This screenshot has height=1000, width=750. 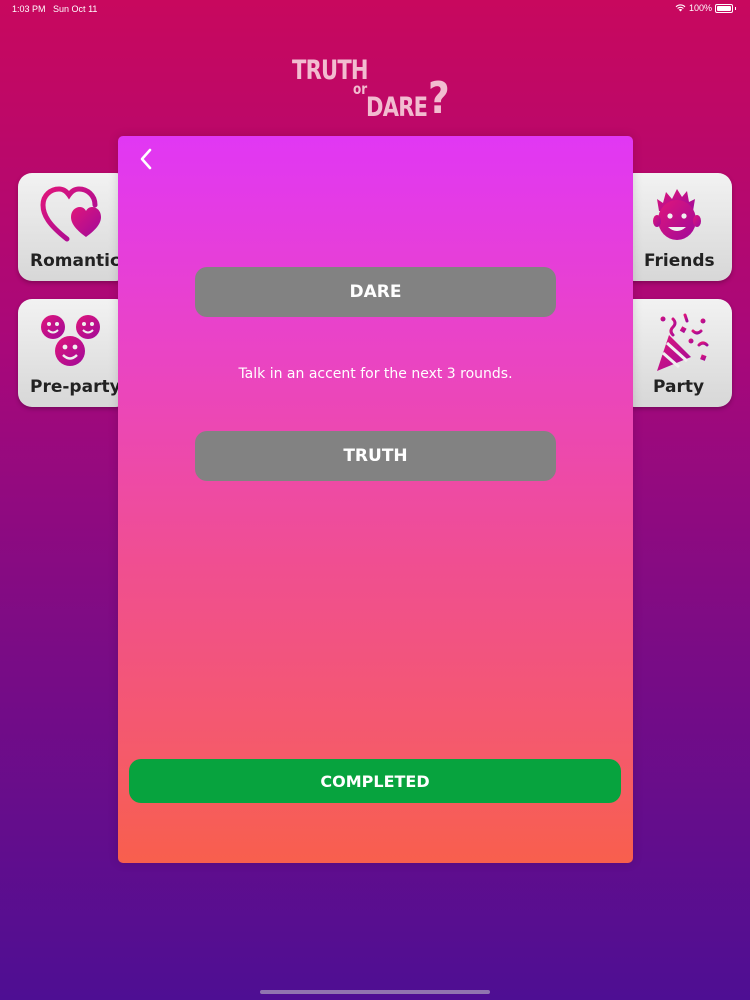 I want to click on back-button, so click(x=146, y=159).